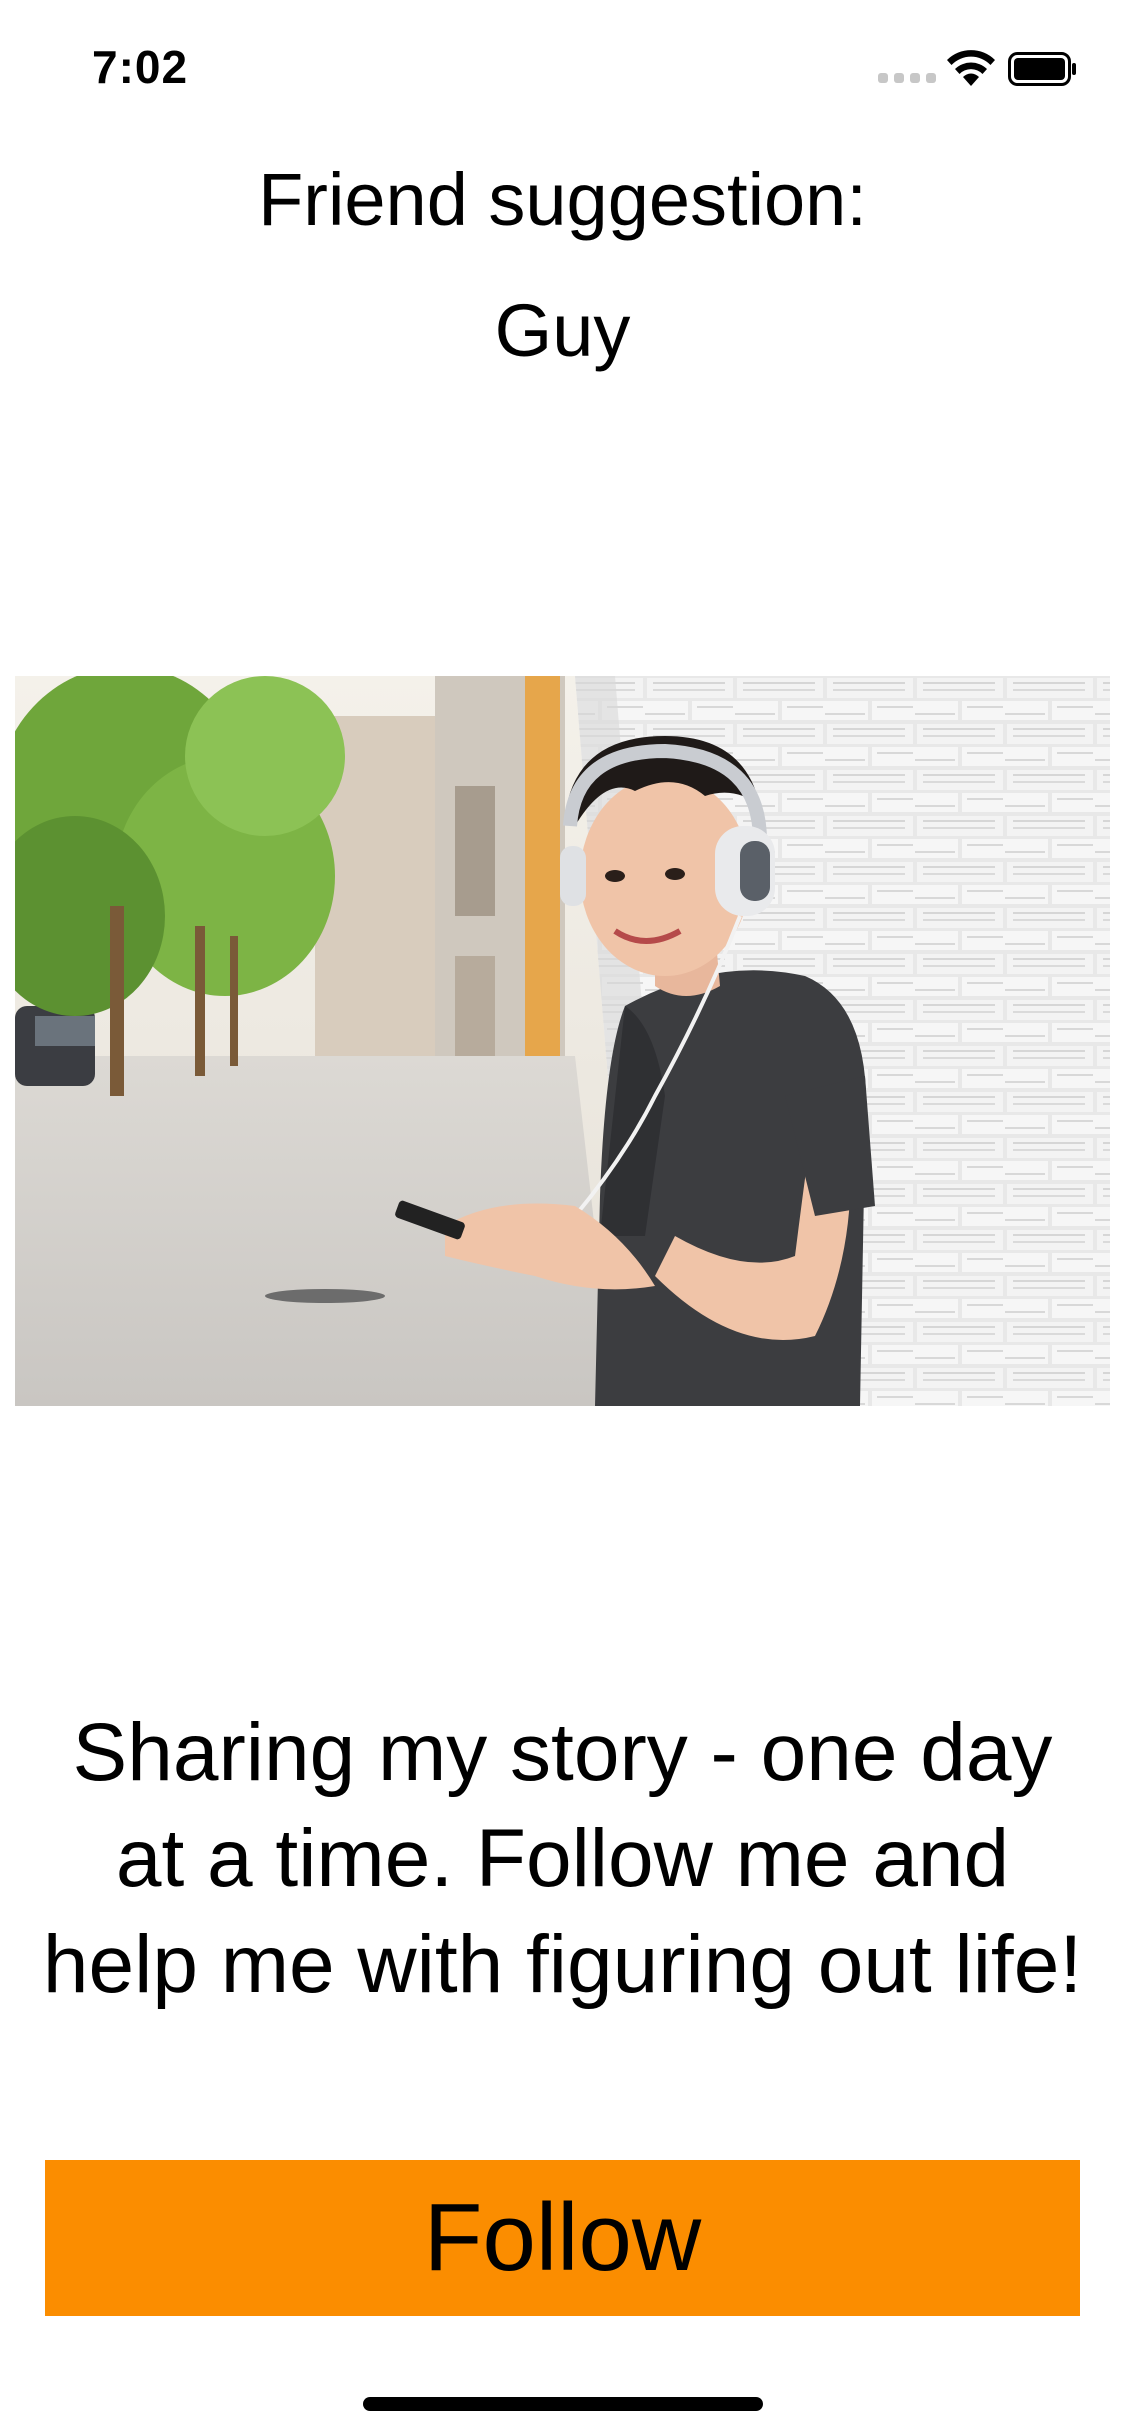 The height and width of the screenshot is (2436, 1125). Describe the element at coordinates (140, 67) in the screenshot. I see `status-time: 7:02` at that location.